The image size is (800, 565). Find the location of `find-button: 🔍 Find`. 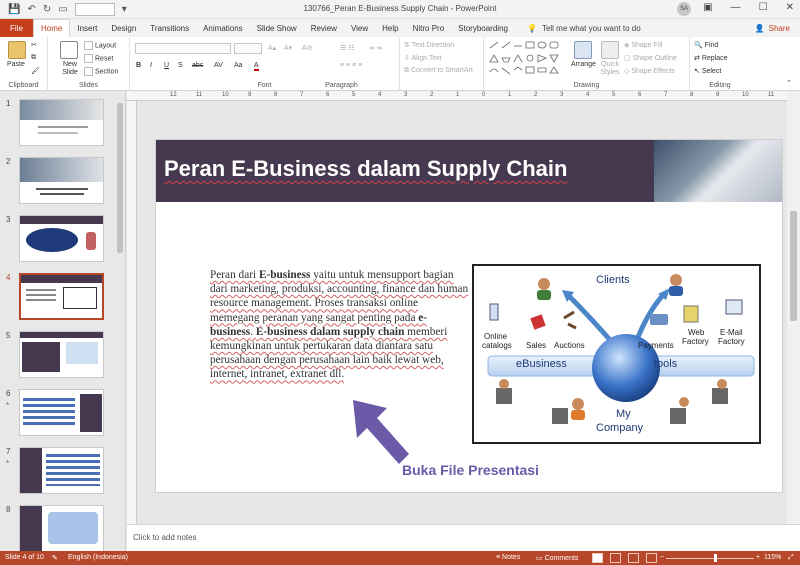

find-button: 🔍 Find is located at coordinates (706, 45).